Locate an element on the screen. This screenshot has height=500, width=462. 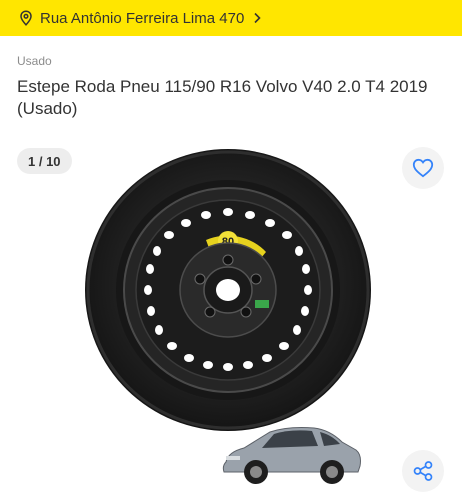
location-pin-icon is located at coordinates (26, 18).